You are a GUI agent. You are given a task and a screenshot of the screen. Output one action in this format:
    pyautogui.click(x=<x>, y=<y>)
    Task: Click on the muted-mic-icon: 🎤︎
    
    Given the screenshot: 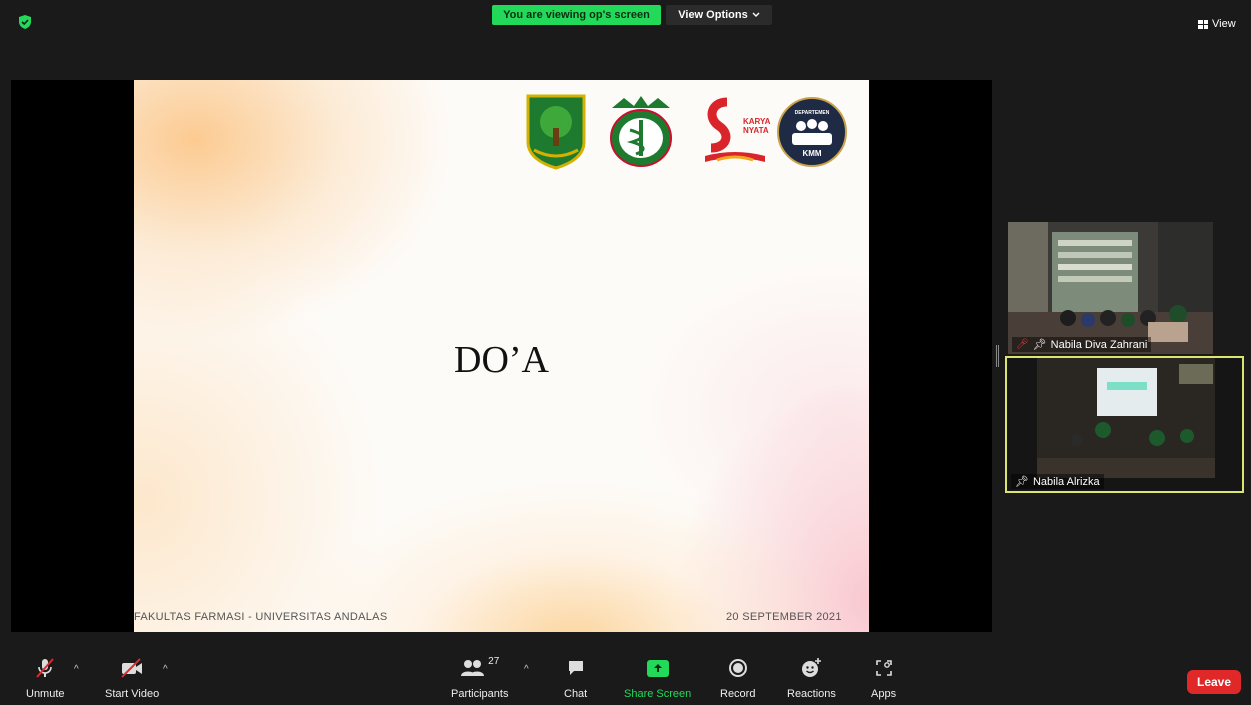 What is the action you would take?
    pyautogui.click(x=1022, y=344)
    